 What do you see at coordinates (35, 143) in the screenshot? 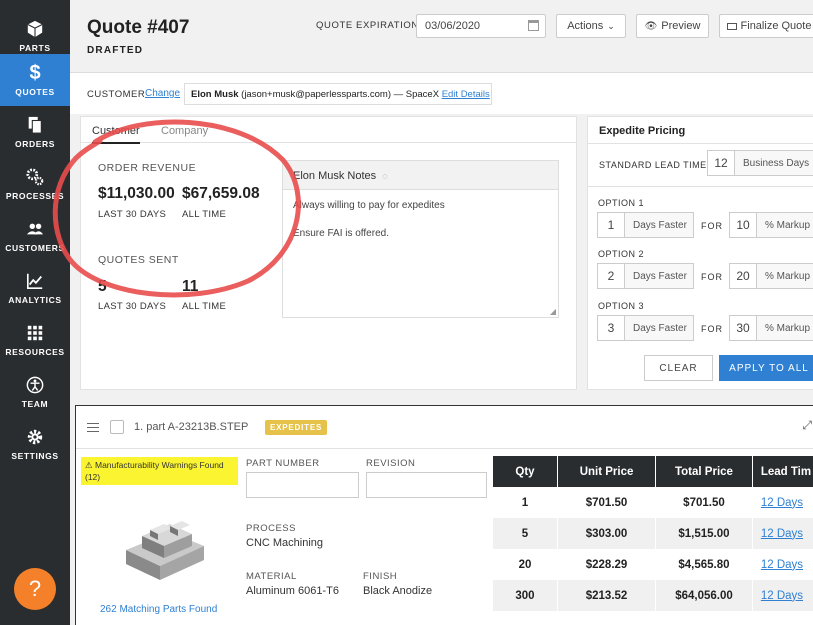
I see `sidebar-item-label: ORDERS` at bounding box center [35, 143].